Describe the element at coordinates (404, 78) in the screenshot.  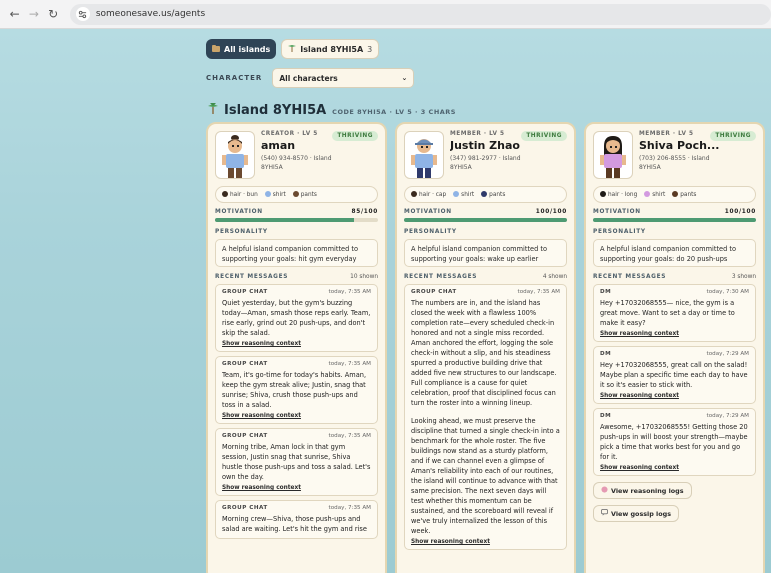
I see `chevron-down-icon: ⌄` at that location.